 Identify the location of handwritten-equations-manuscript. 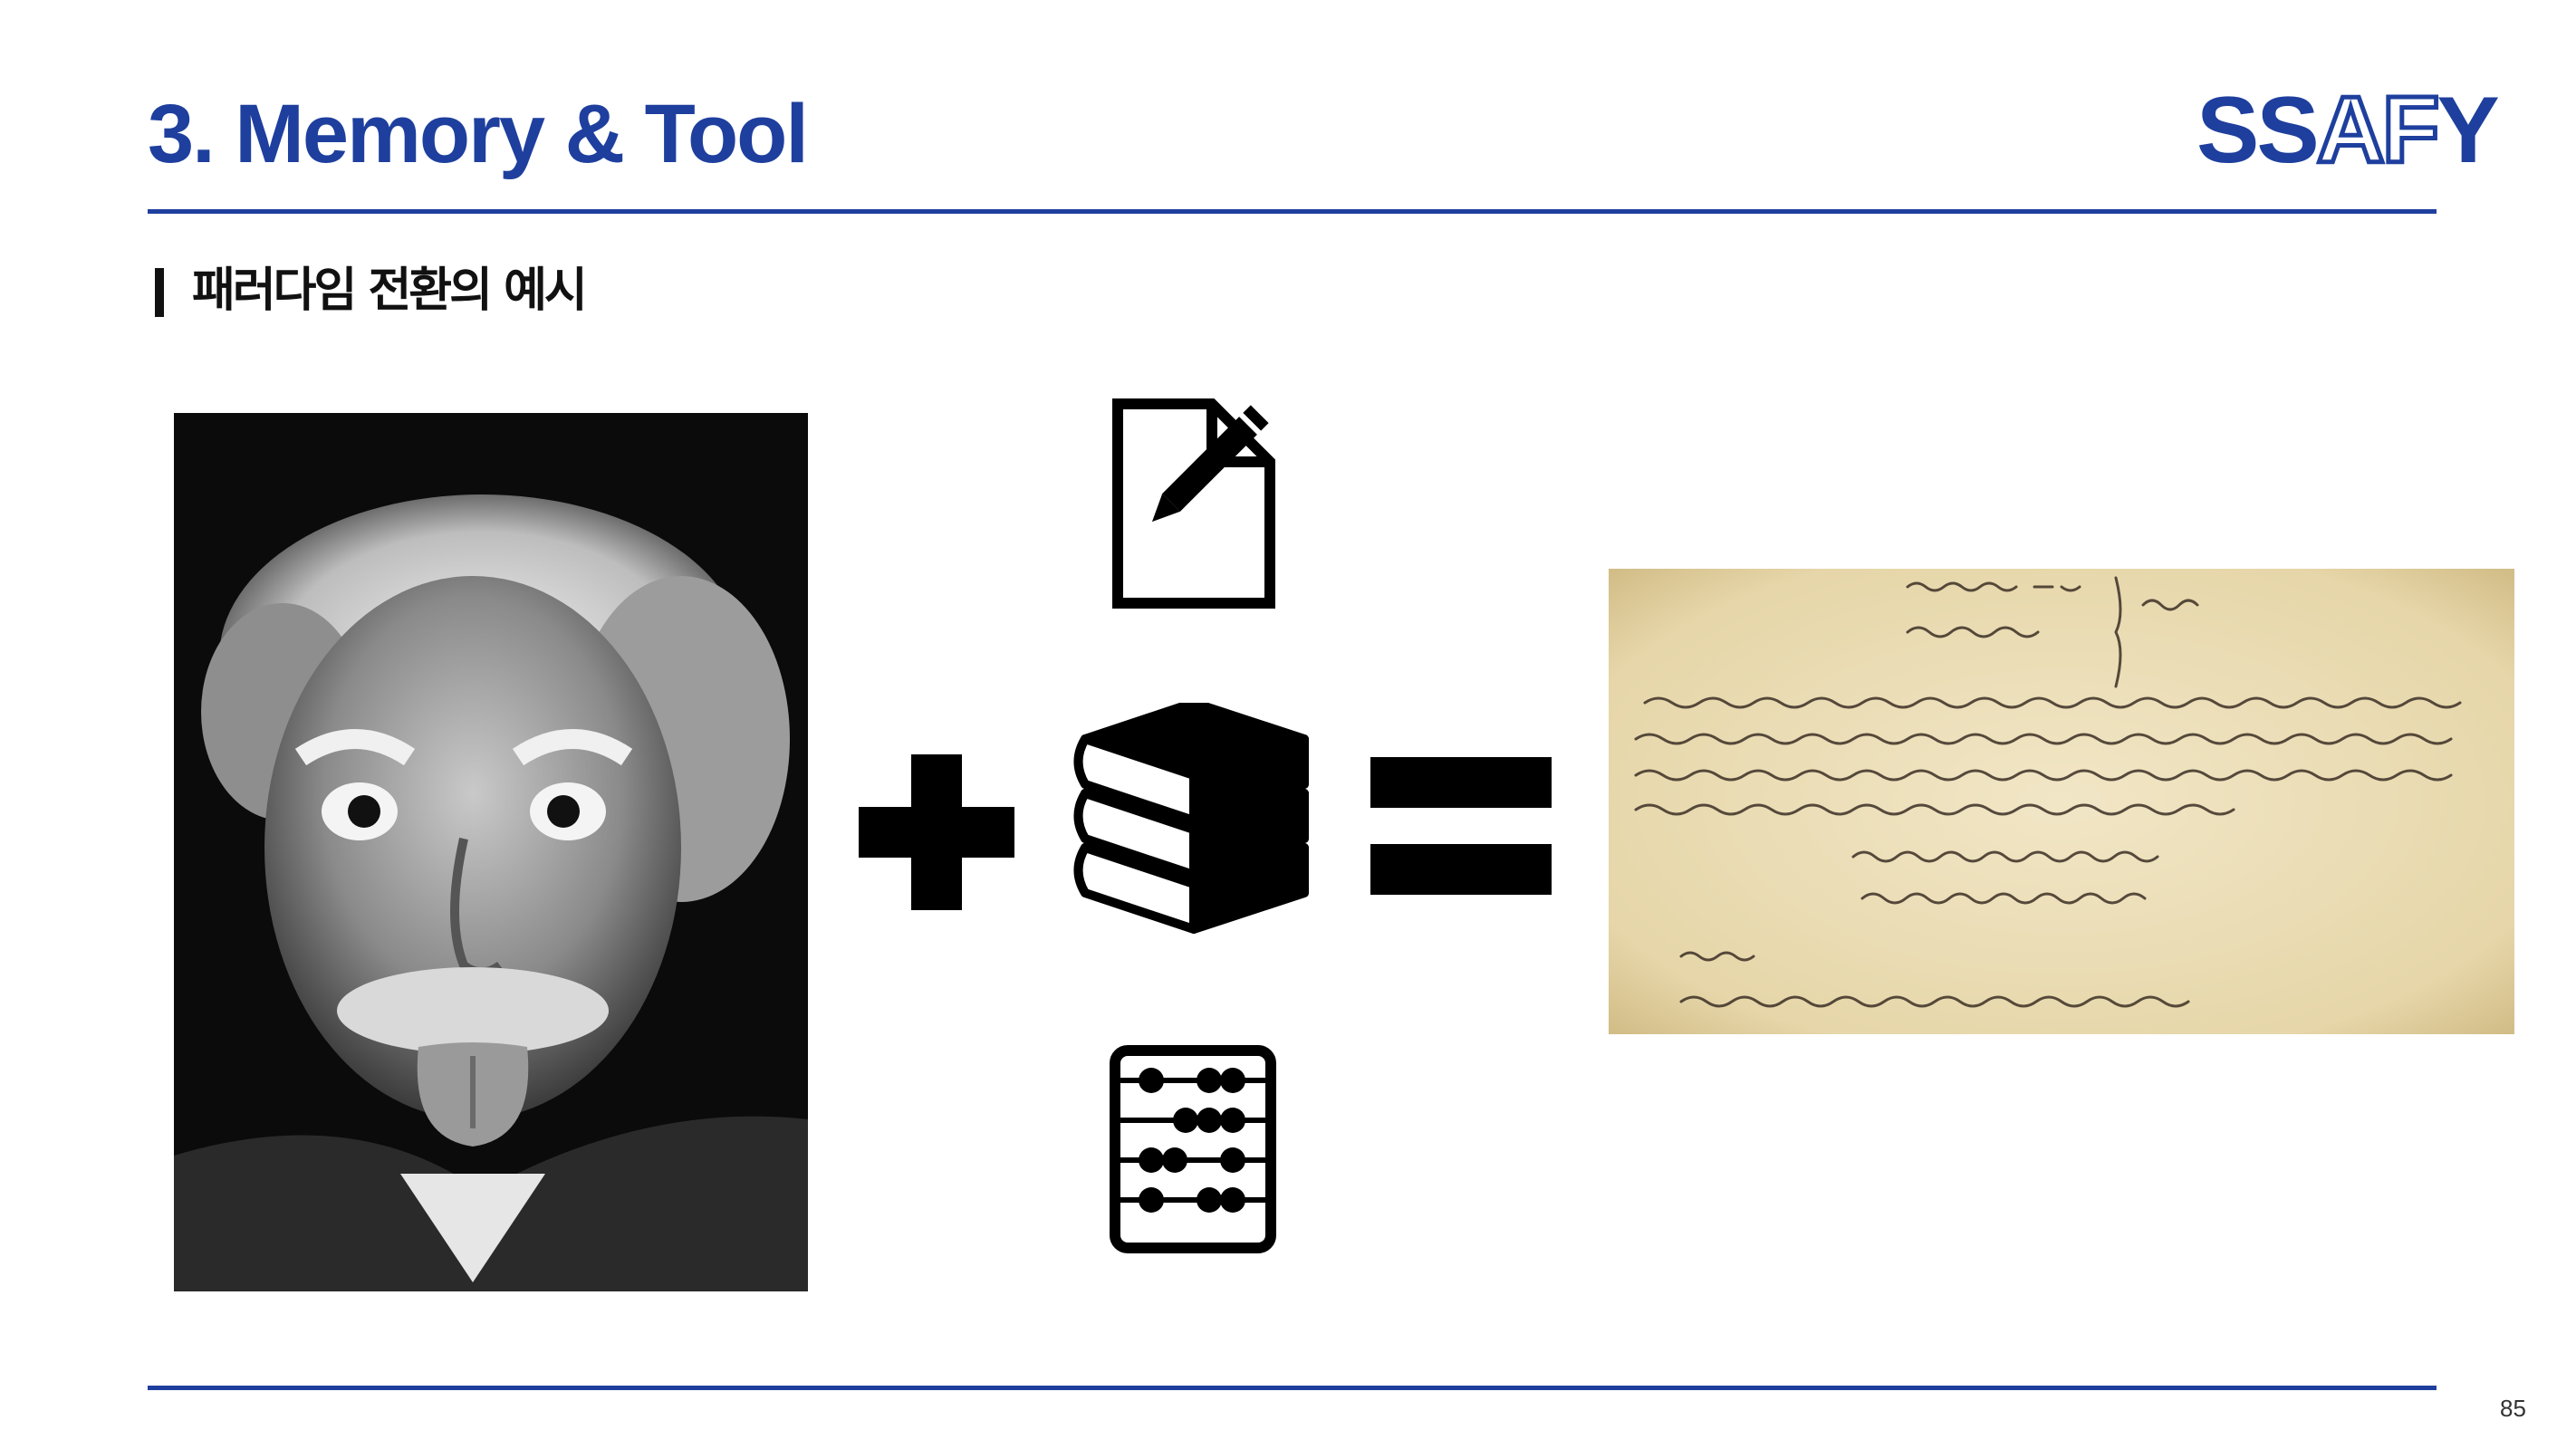
(2061, 801).